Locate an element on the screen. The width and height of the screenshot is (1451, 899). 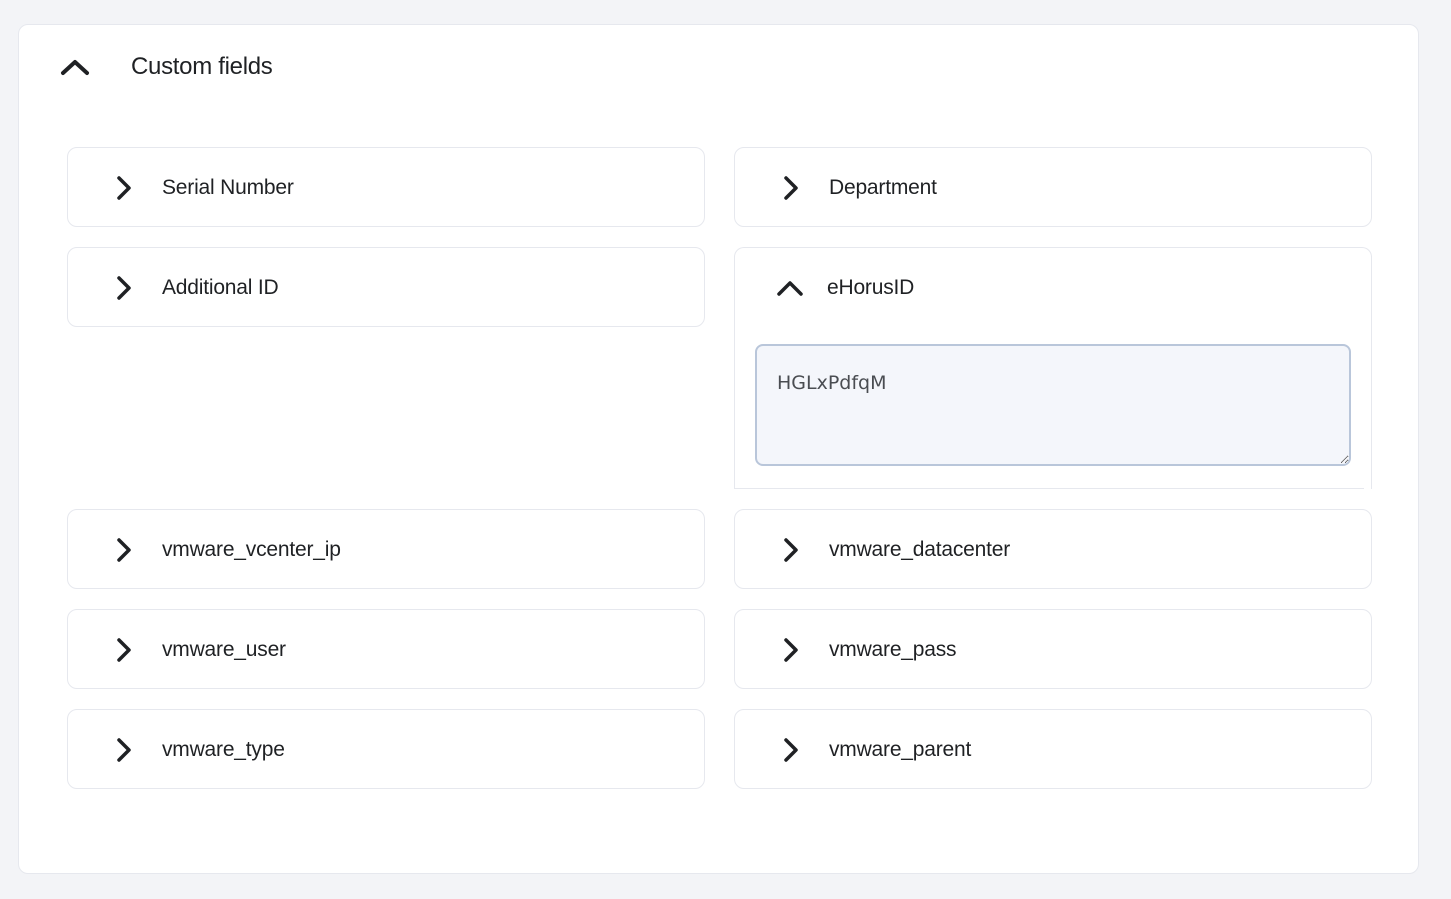
field-label: vmware_parent is located at coordinates (900, 749).